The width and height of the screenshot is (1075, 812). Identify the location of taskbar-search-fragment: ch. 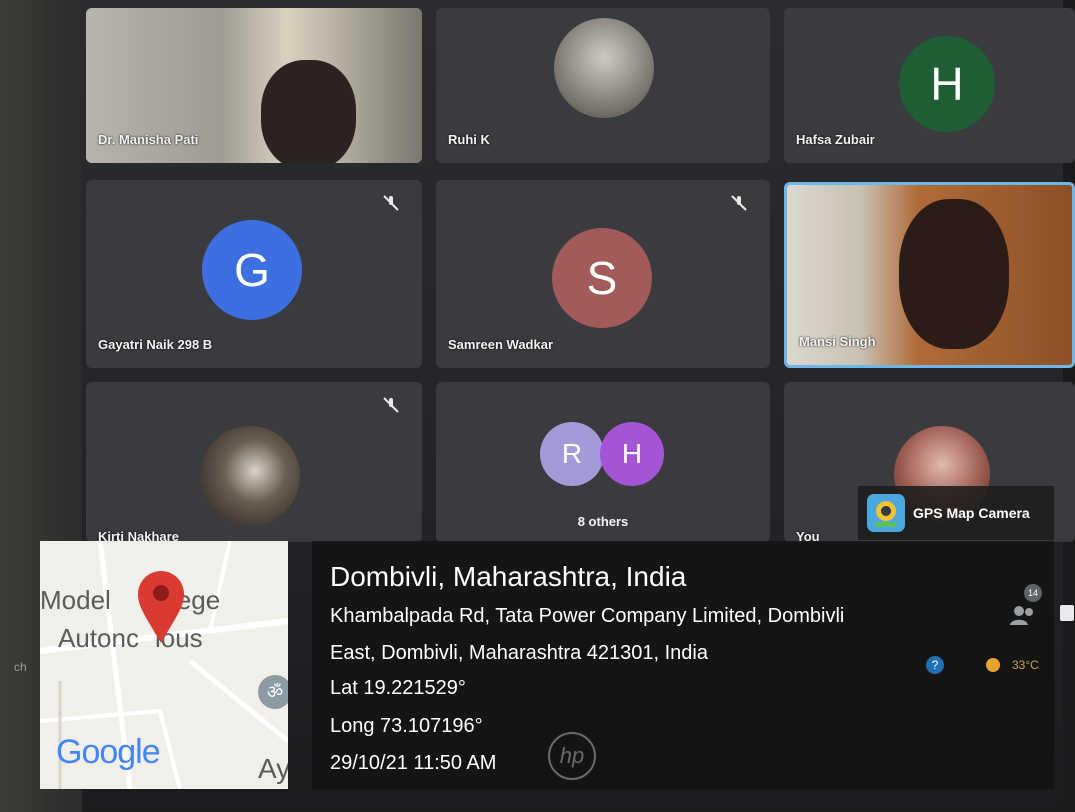
(20, 667).